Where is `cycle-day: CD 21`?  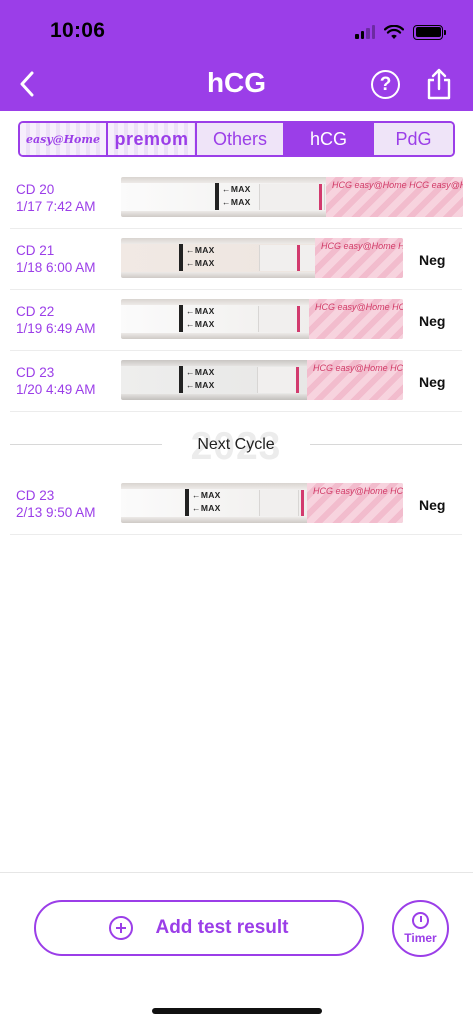
cycle-day: CD 21 is located at coordinates (35, 250).